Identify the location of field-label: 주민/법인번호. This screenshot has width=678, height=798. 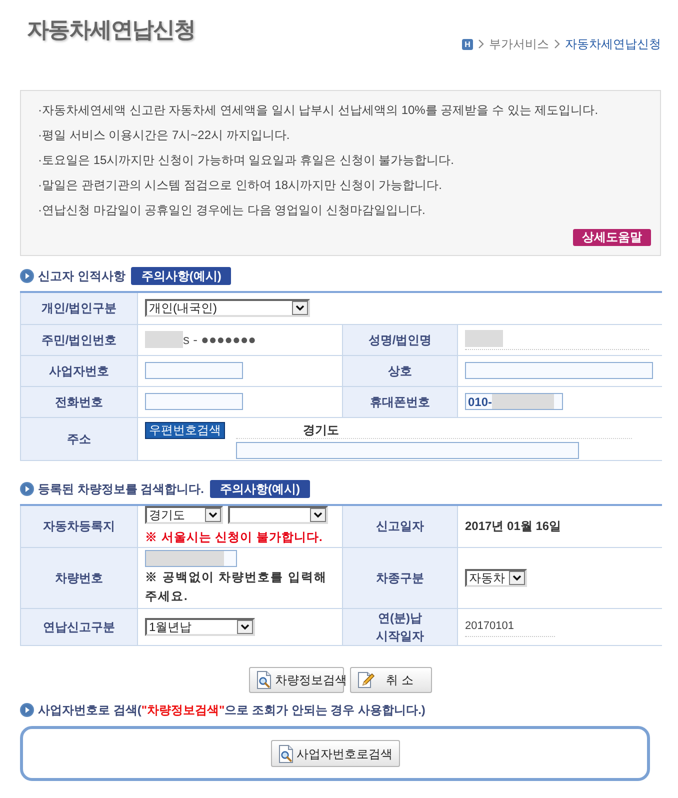
(79, 339).